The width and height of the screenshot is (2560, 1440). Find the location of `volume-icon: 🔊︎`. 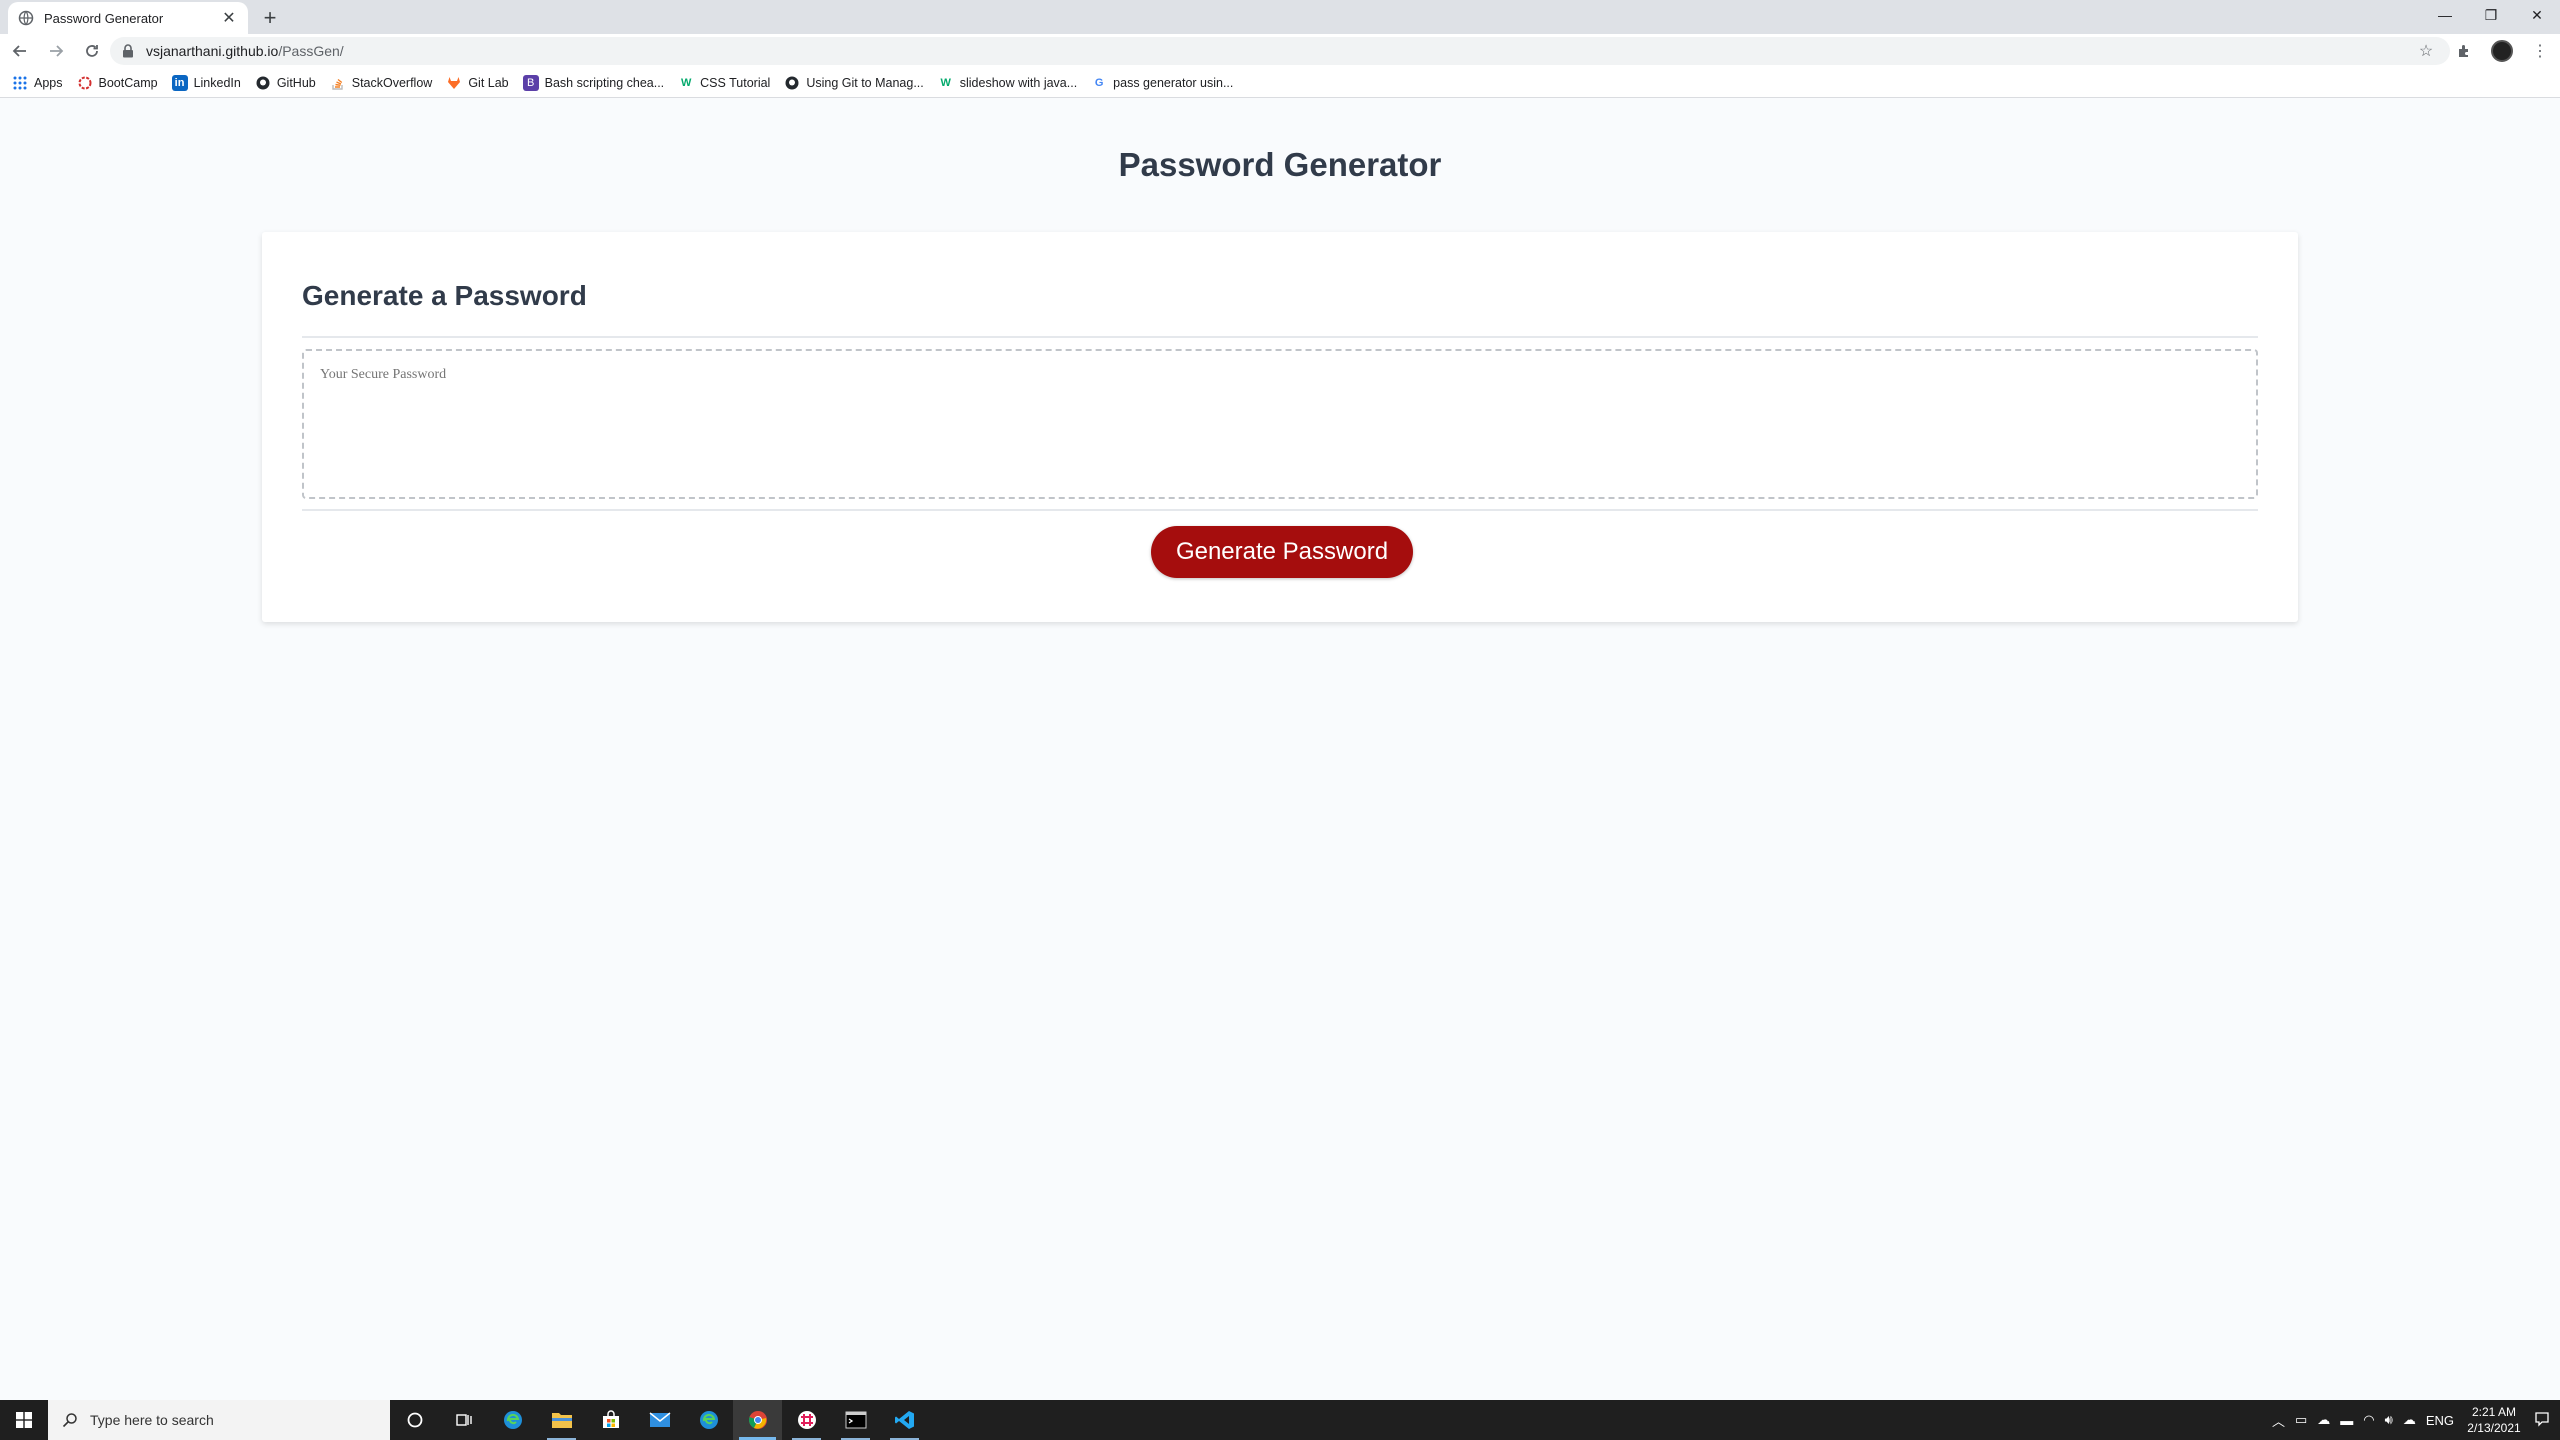

volume-icon: 🔊︎ is located at coordinates (2389, 1420).